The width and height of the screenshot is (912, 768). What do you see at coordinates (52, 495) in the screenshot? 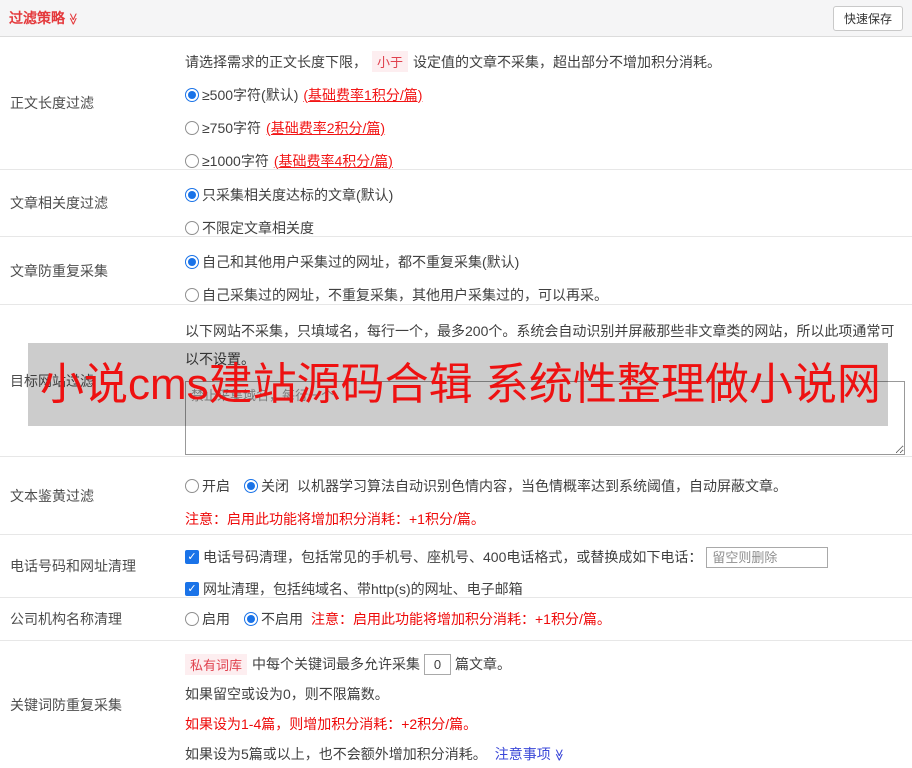
I see `row-label: 文本鉴黄过滤` at bounding box center [52, 495].